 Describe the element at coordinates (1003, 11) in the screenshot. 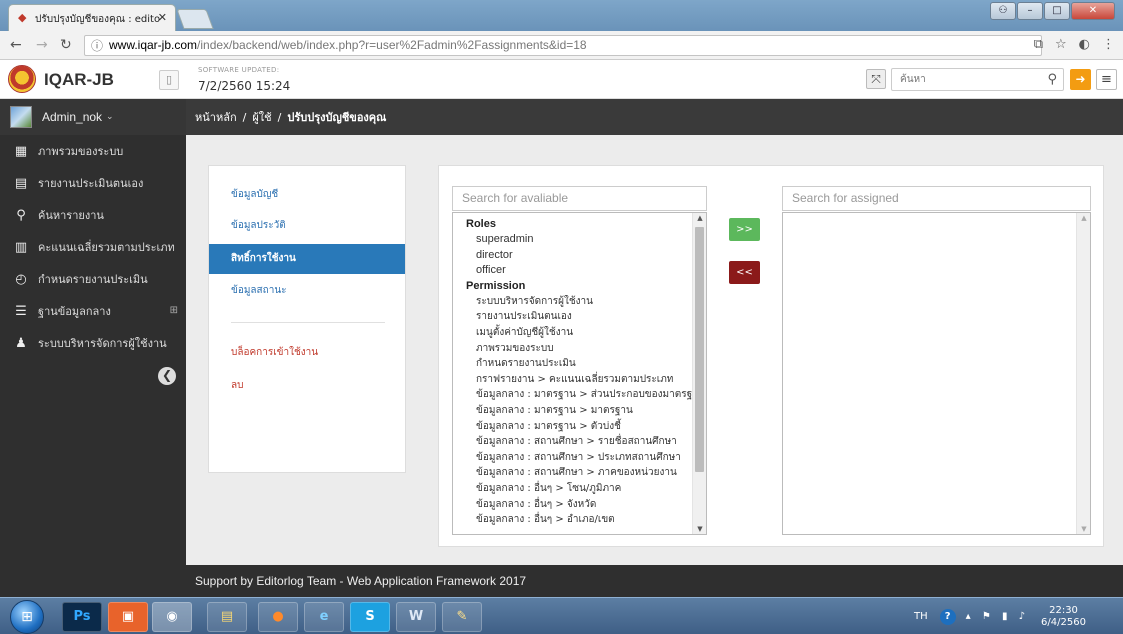

I see `profile-icon: ⚇` at that location.